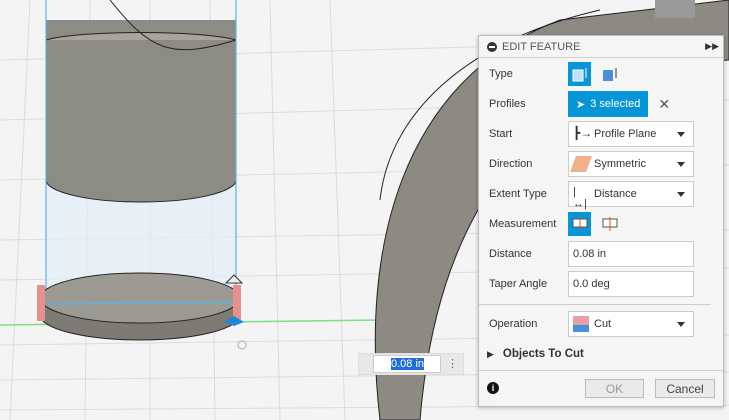  I want to click on more-options-icon: ⋮, so click(452, 363).